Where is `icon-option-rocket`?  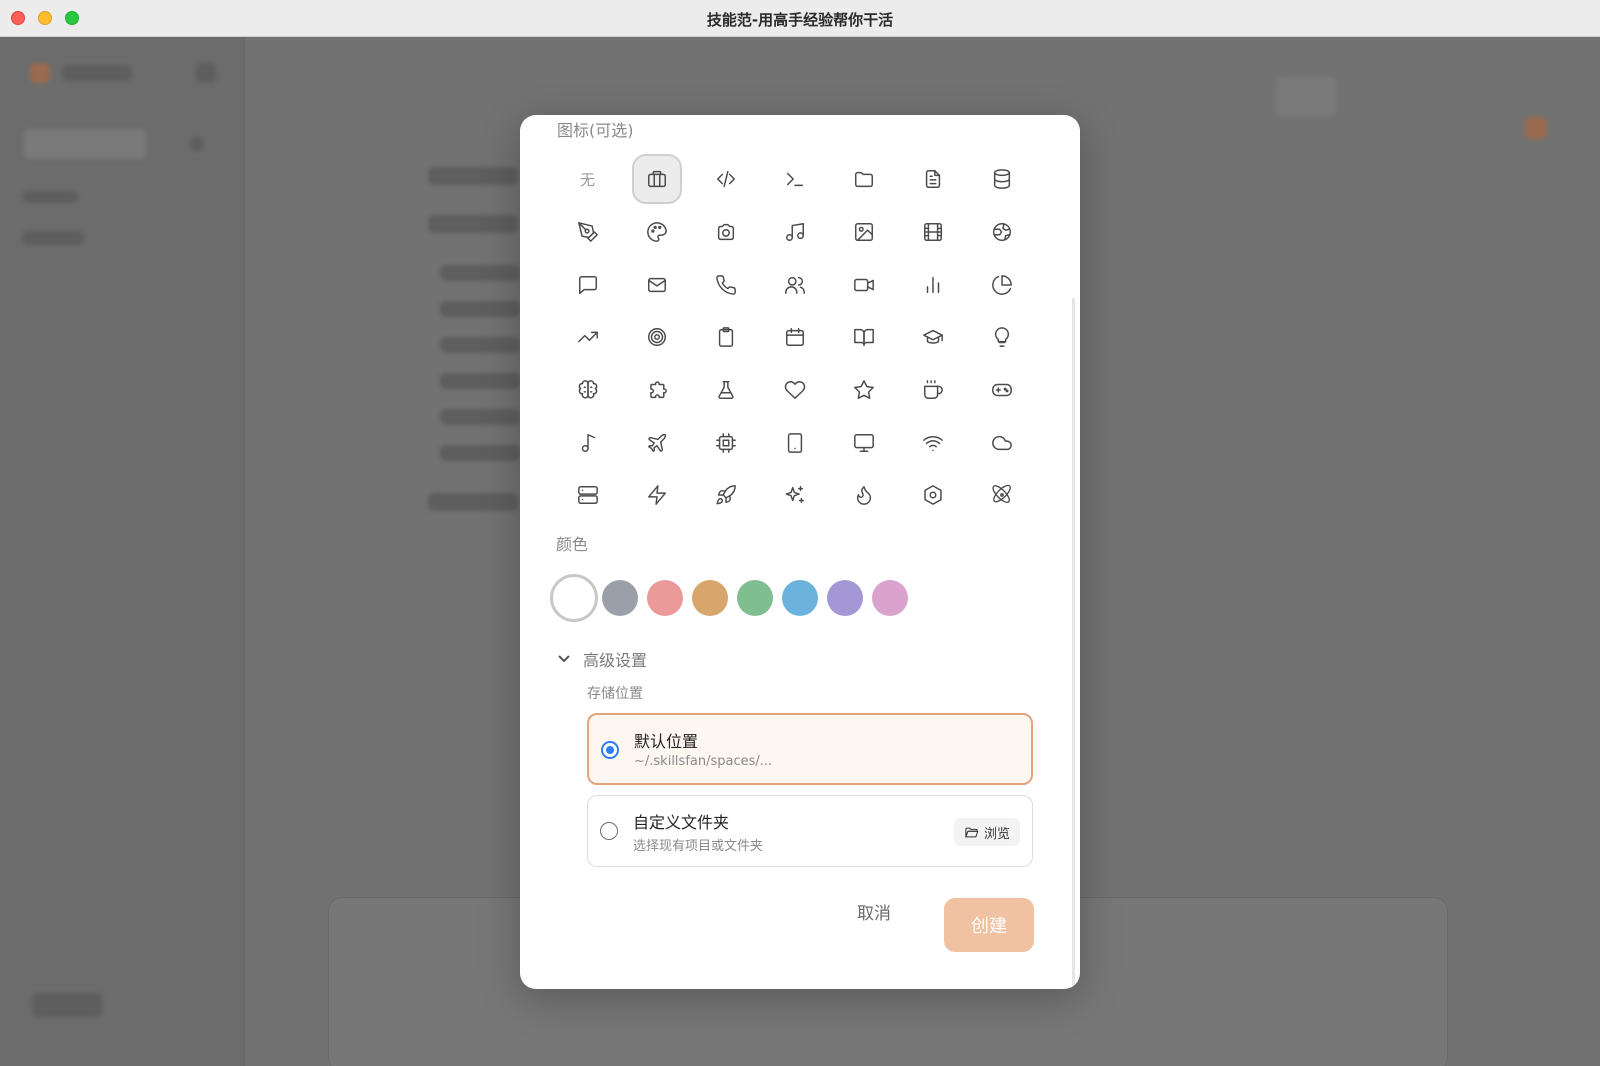 icon-option-rocket is located at coordinates (725, 495).